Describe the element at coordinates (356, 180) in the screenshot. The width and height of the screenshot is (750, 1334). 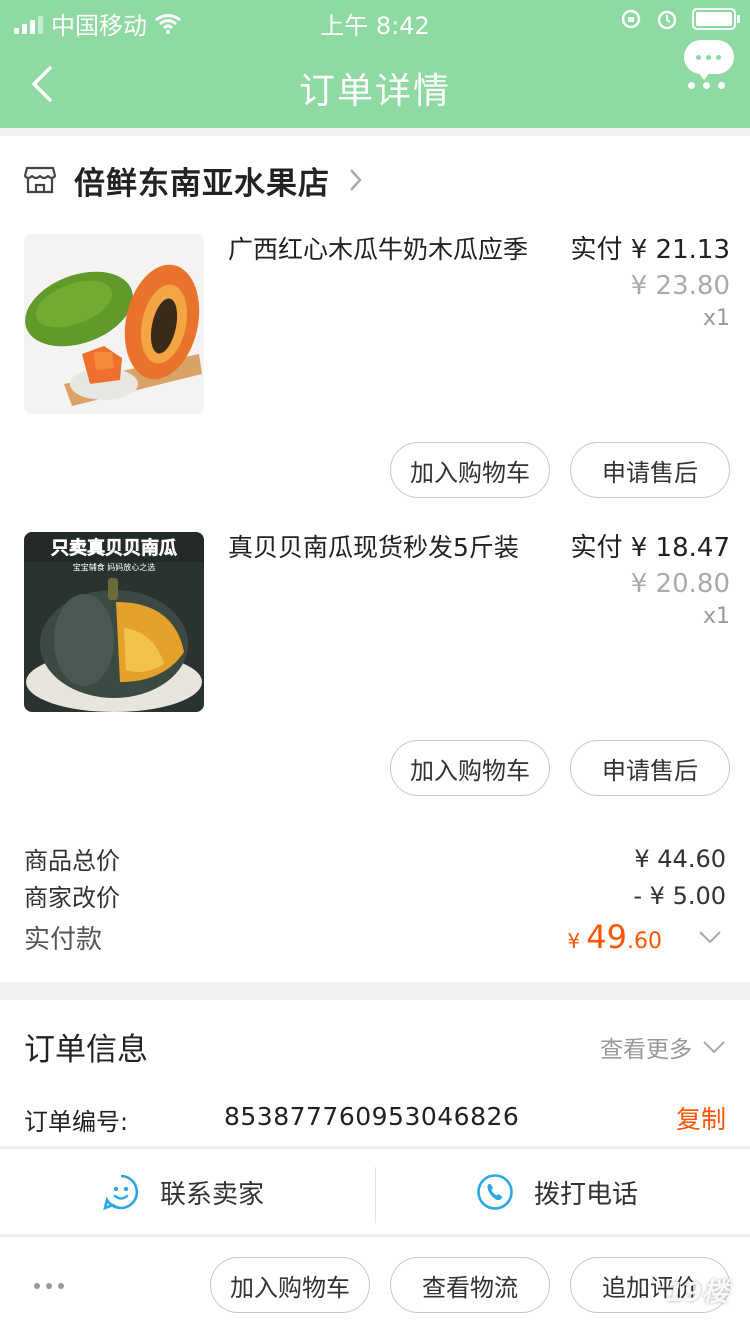
I see `chevron-right-icon` at that location.